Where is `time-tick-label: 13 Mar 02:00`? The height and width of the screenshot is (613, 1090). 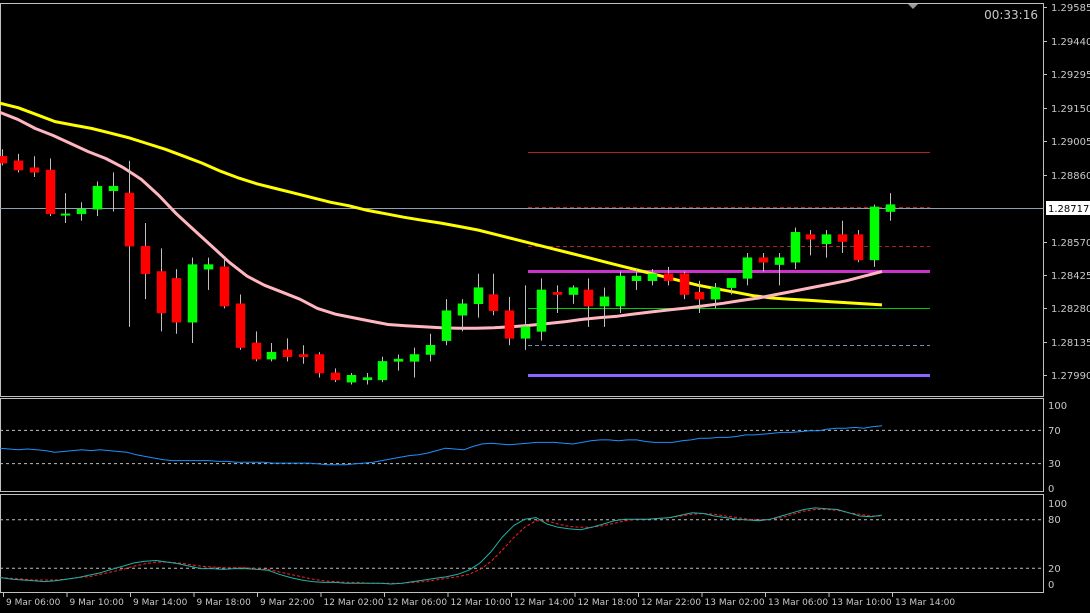 time-tick-label: 13 Mar 02:00 is located at coordinates (735, 603).